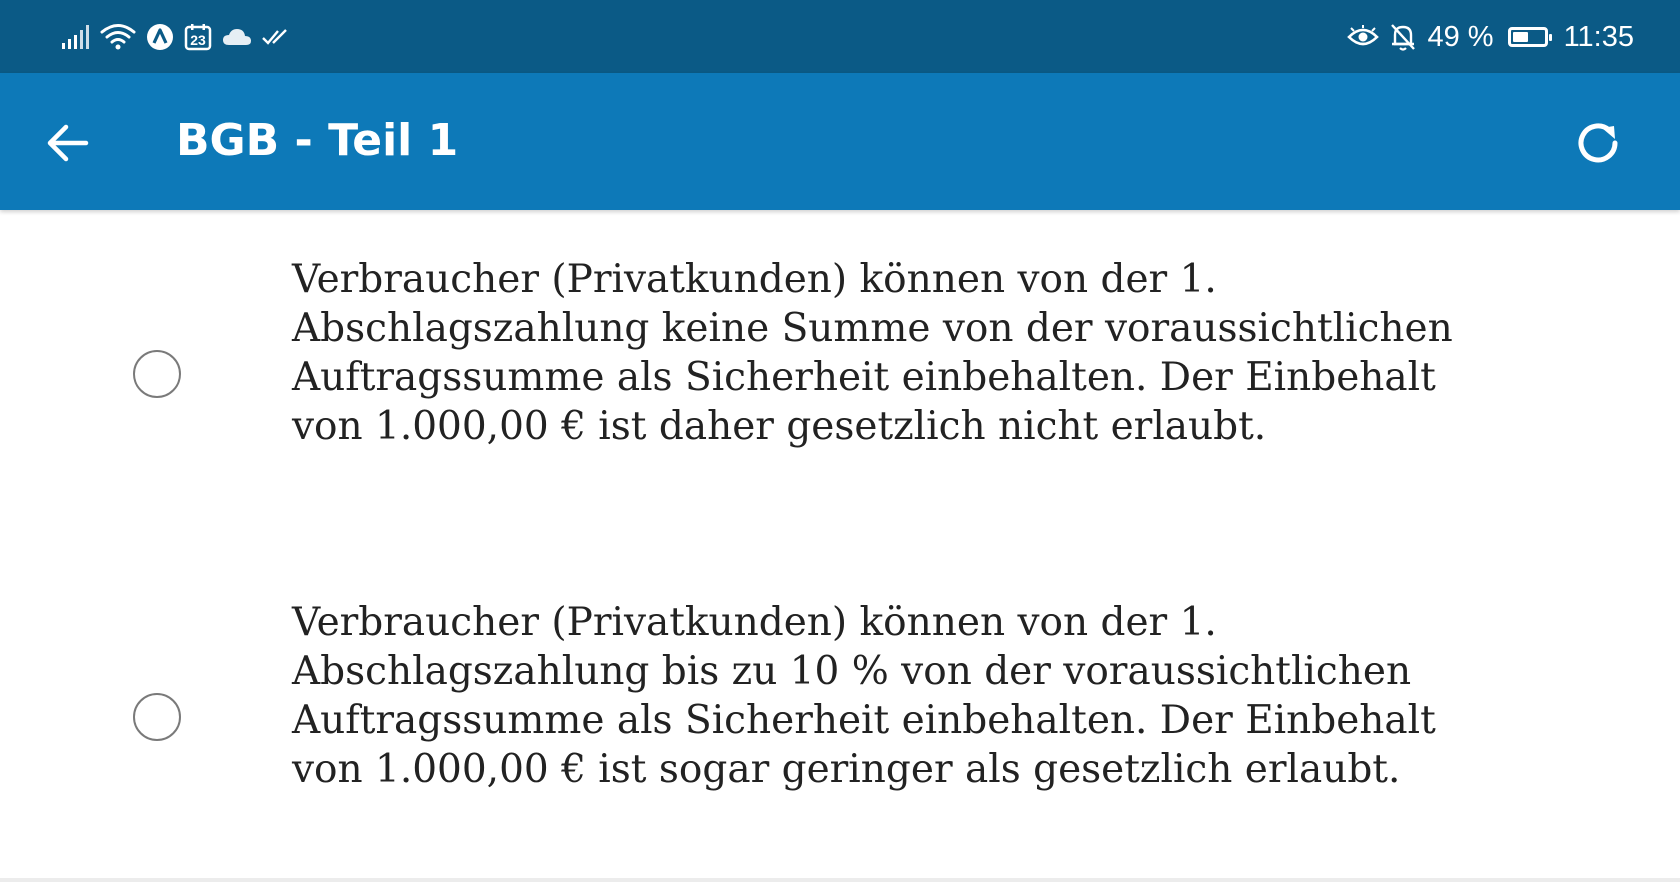 Image resolution: width=1680 pixels, height=882 pixels. I want to click on status-bar-right: 49 % 11:35, so click(1490, 37).